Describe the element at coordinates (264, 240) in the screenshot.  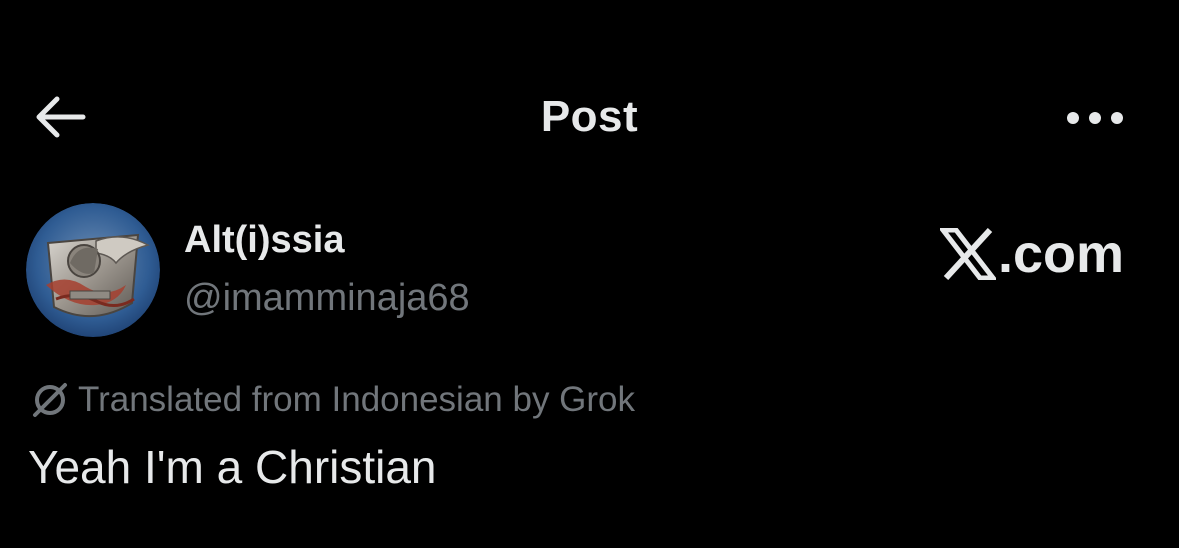
I see `author-display-name: Alt(i)ssia` at that location.